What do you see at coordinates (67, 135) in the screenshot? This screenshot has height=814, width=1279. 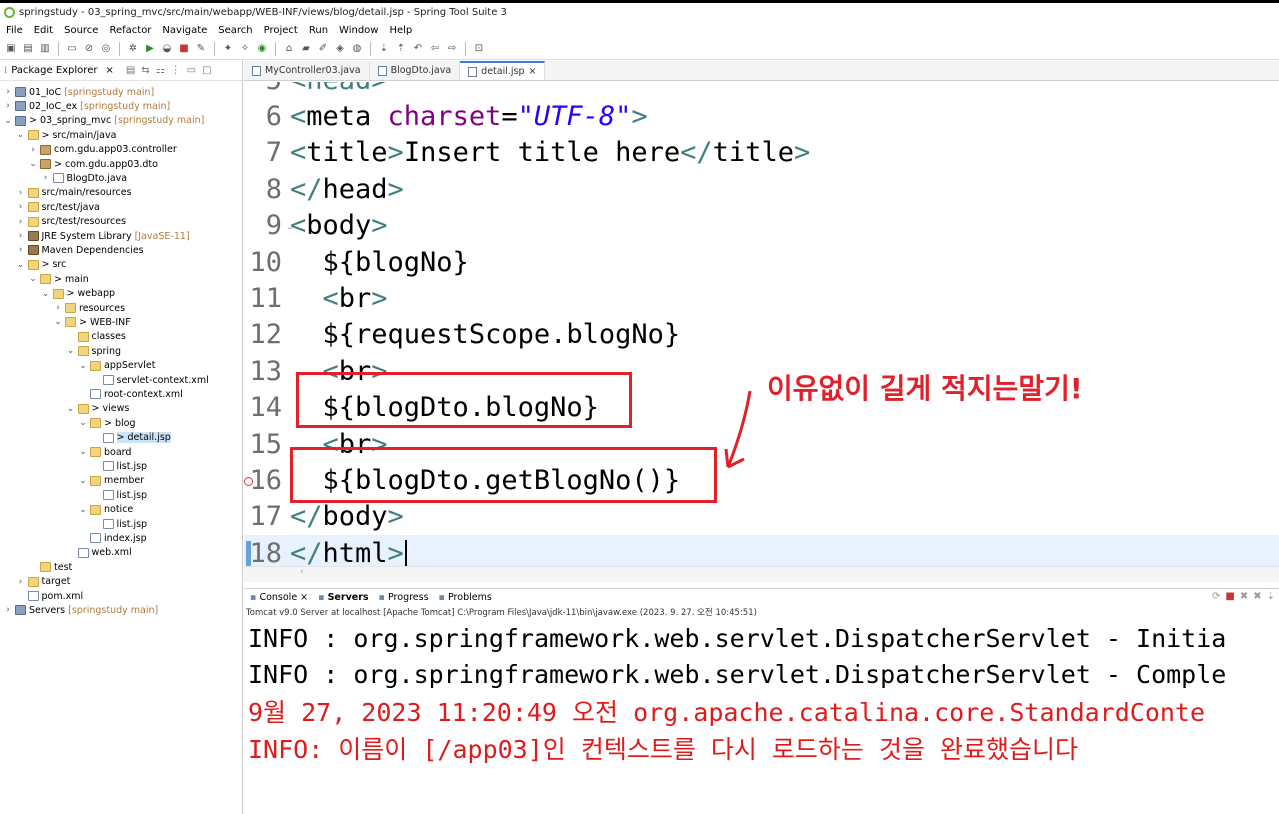 I see `tree-item: ⌄ > src/main/java` at bounding box center [67, 135].